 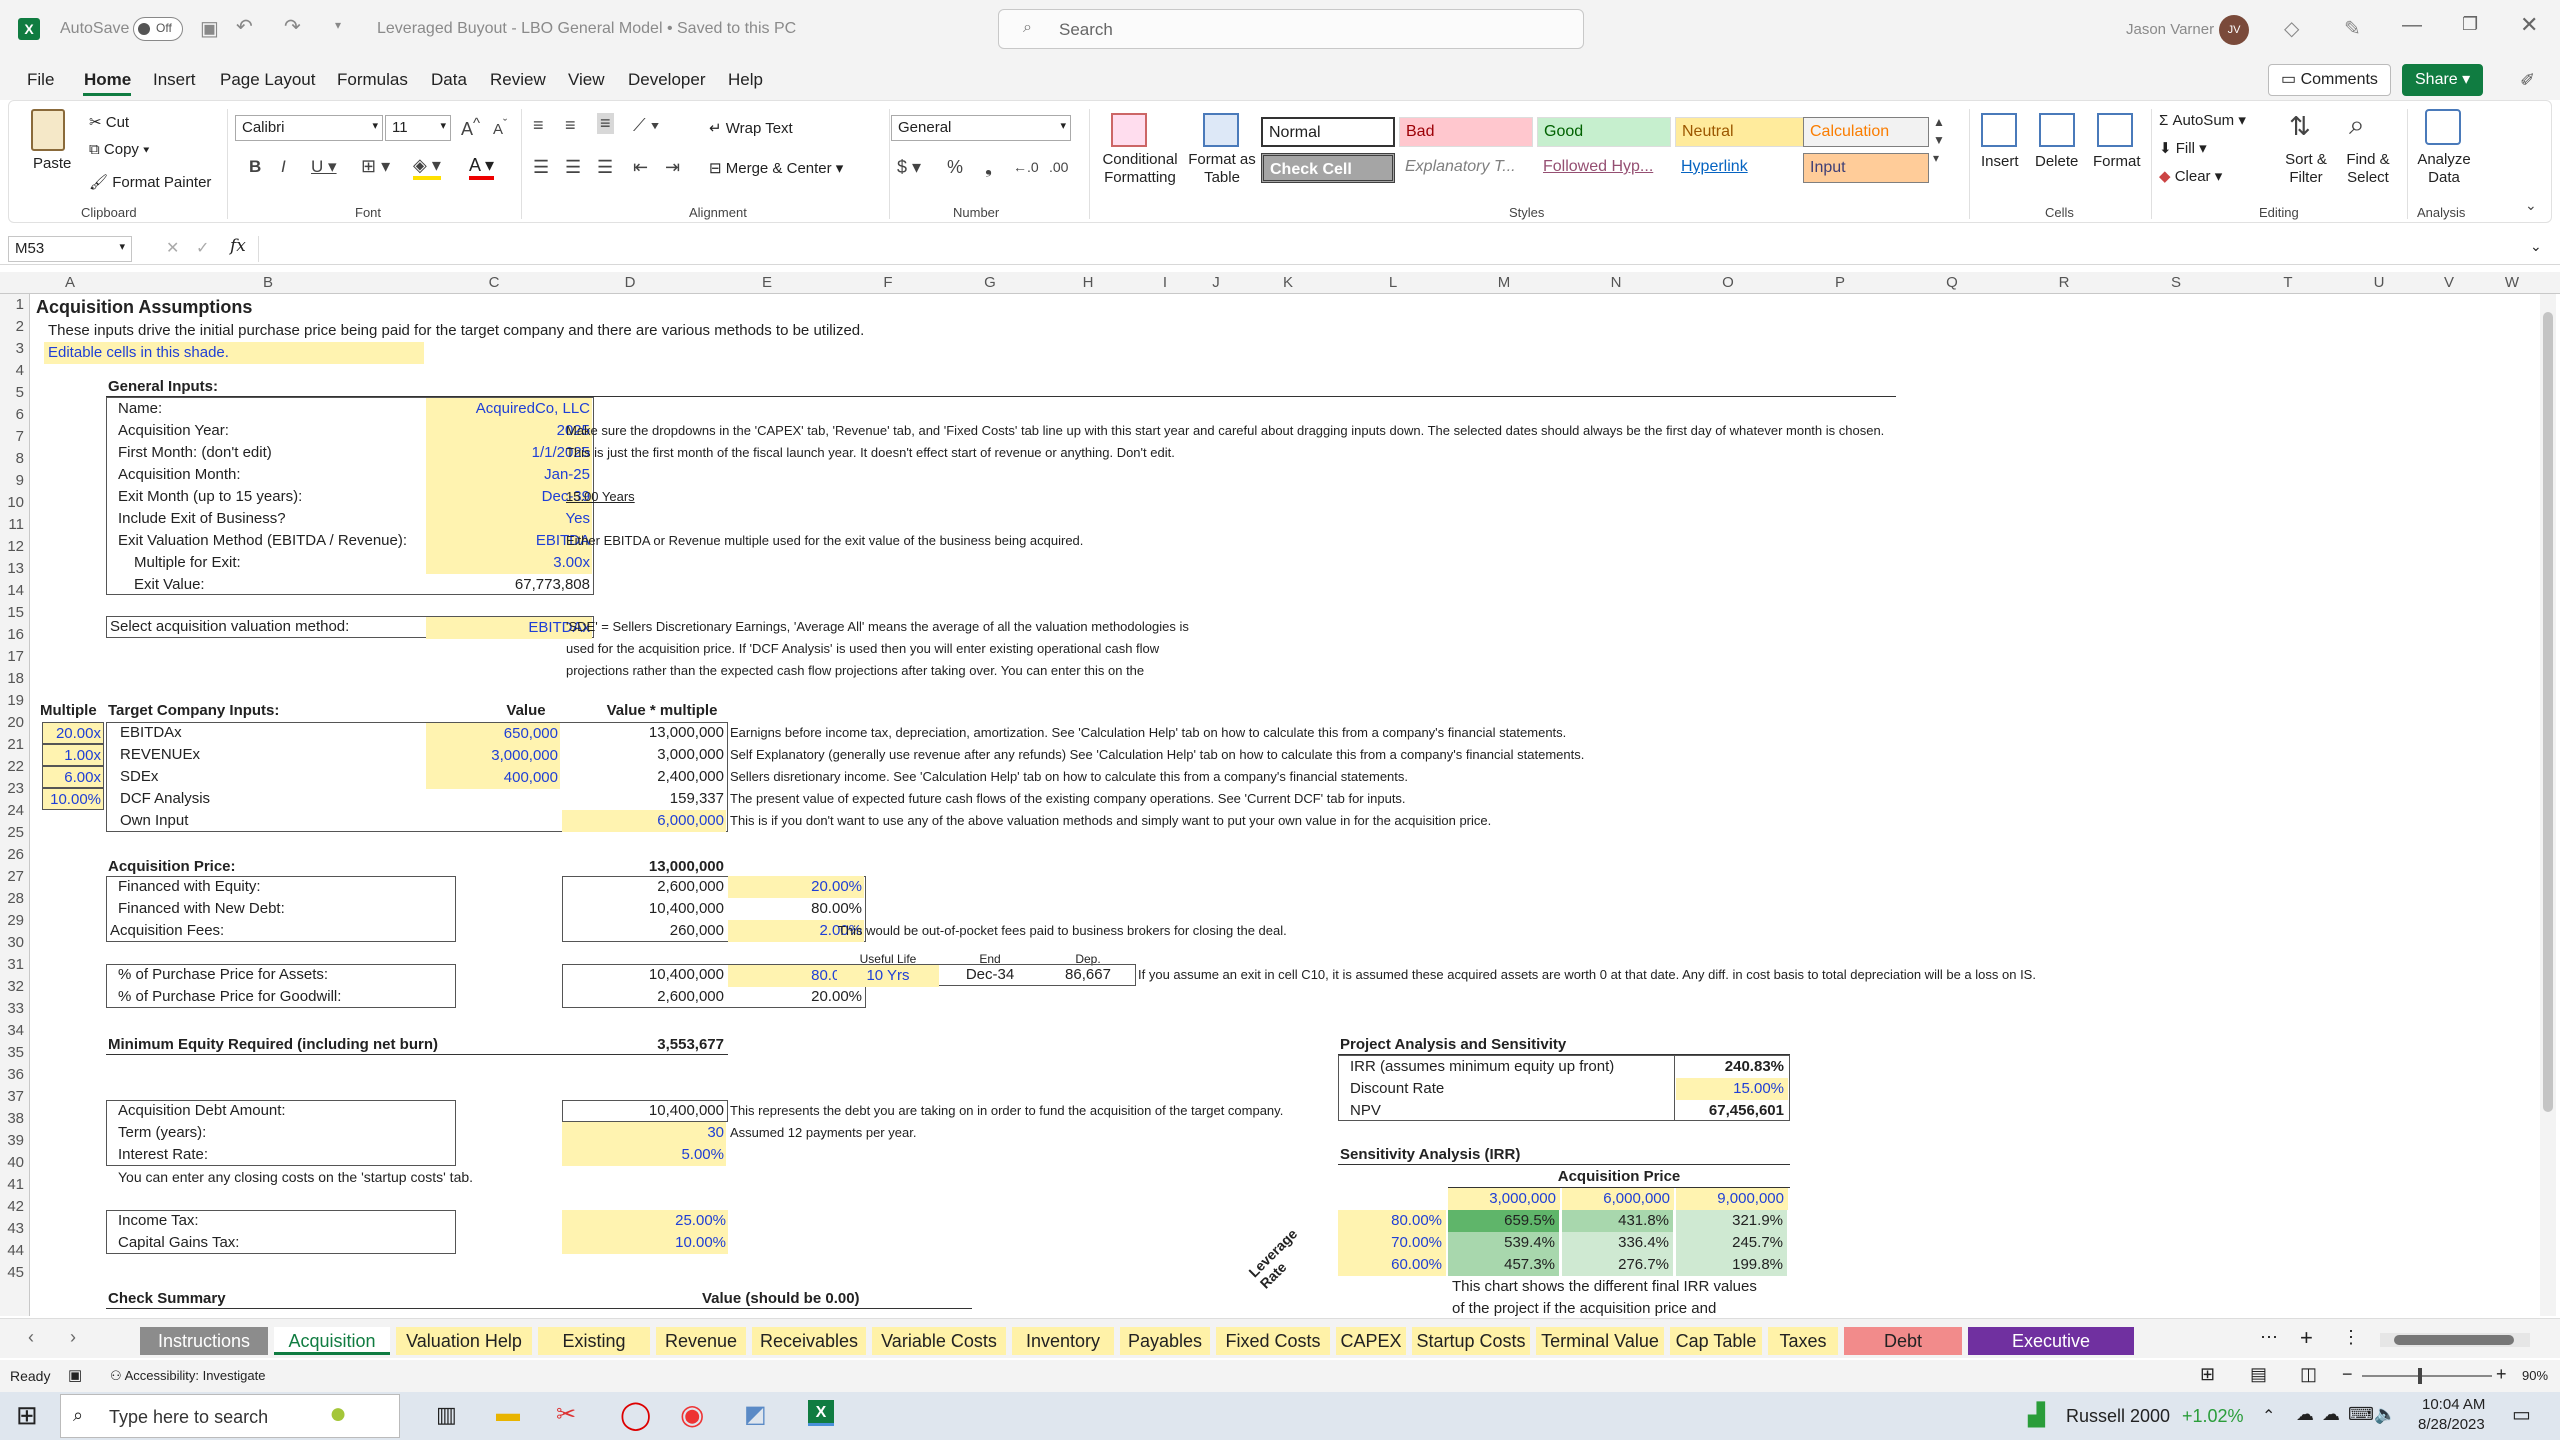 I want to click on minimize-icon: —, so click(x=2412, y=25).